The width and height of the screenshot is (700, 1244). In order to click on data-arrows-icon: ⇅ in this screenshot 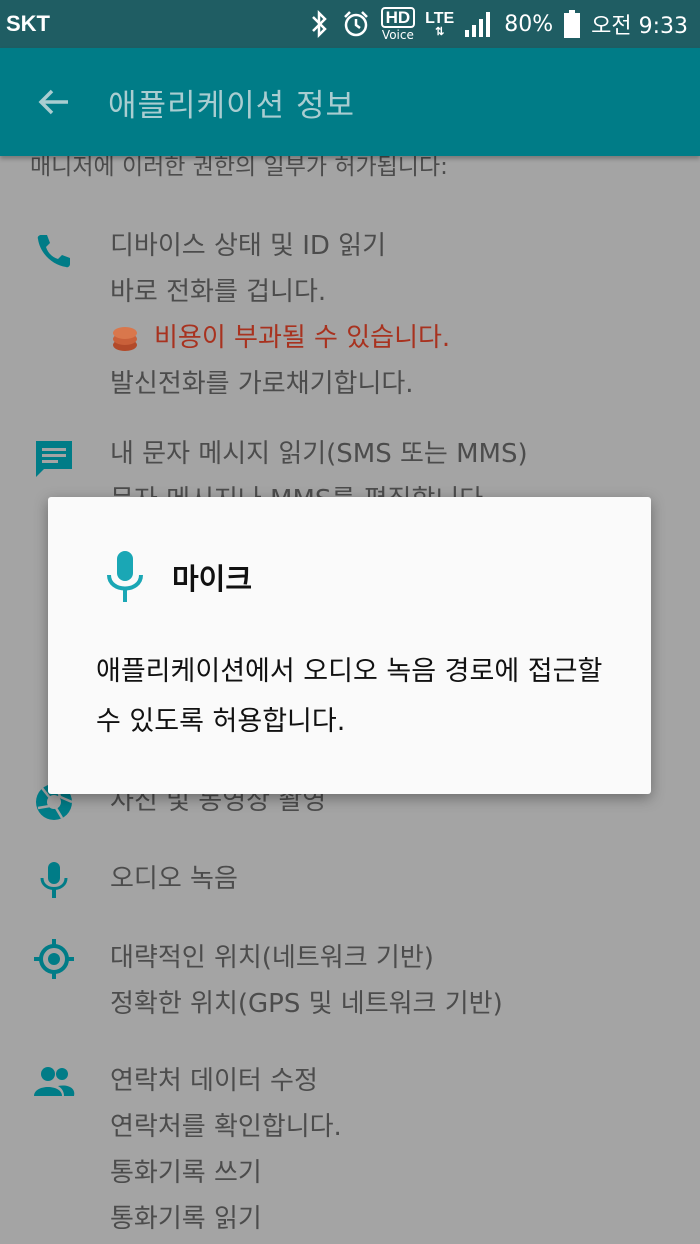, I will do `click(440, 31)`.